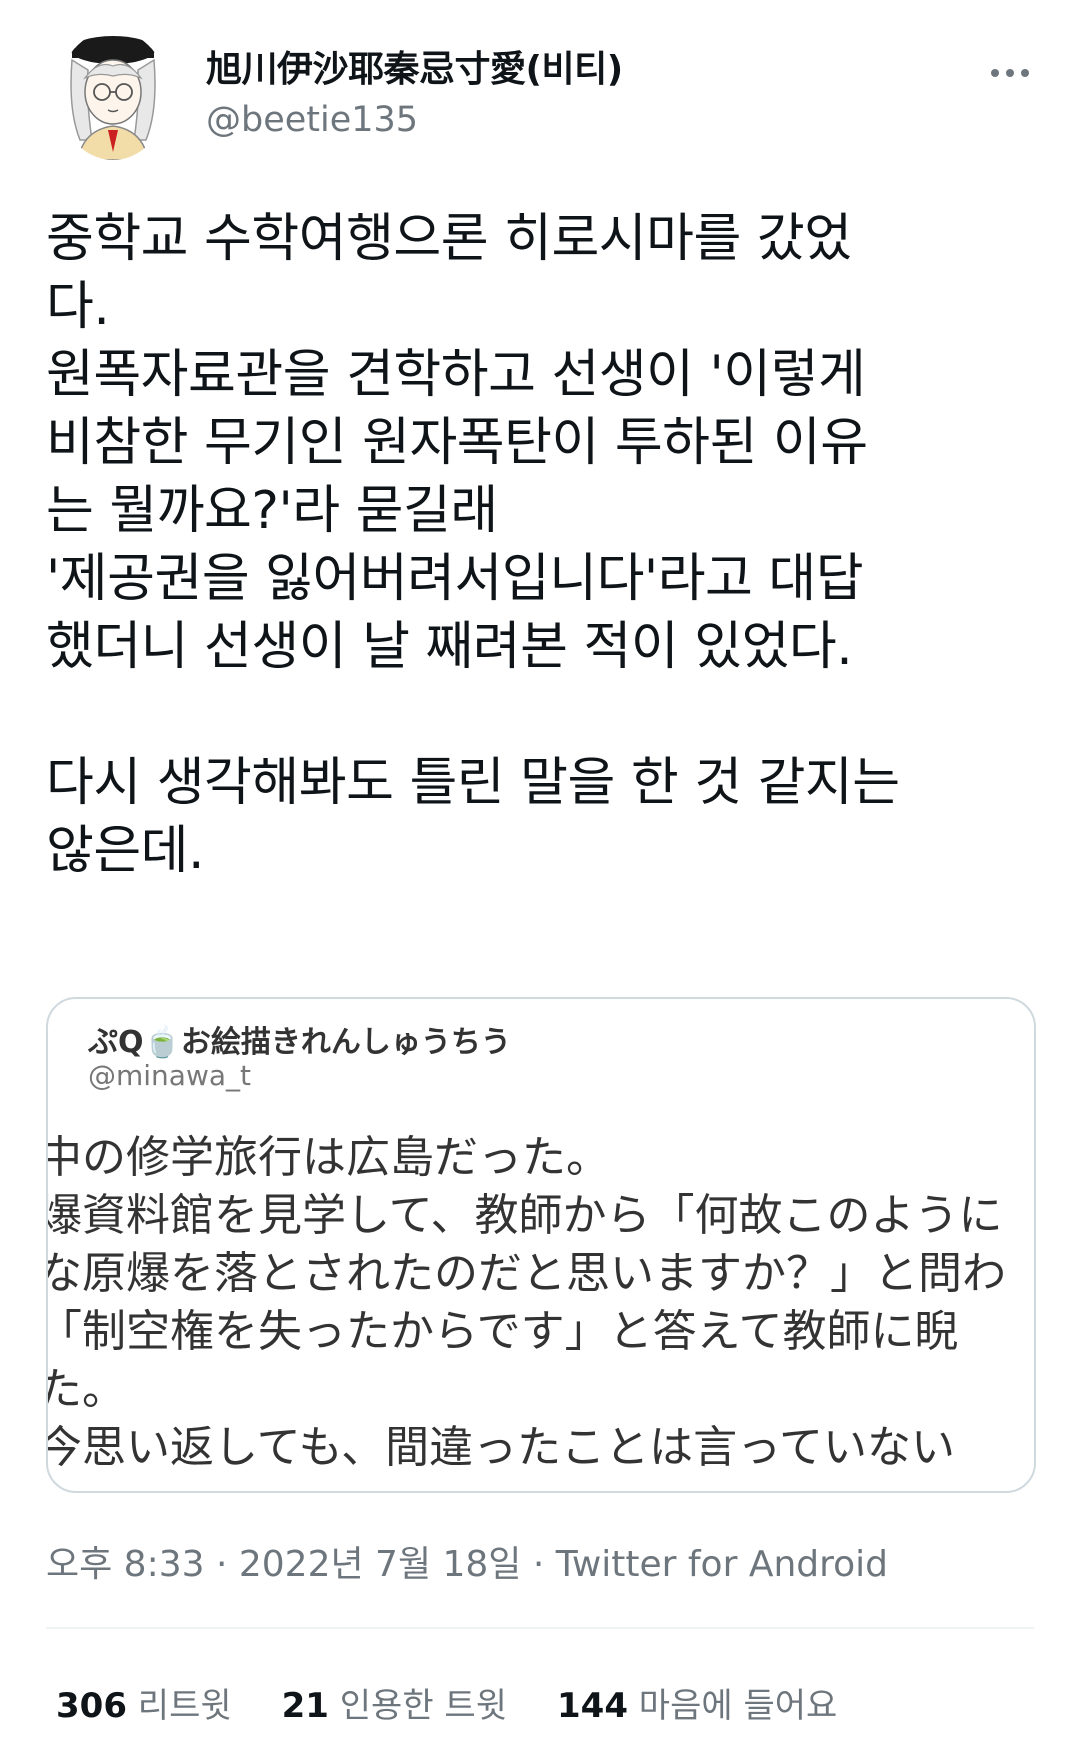 This screenshot has width=1080, height=1751. I want to click on author-display-name: 旭川伊沙耶秦忌寸愛(비티), so click(414, 66).